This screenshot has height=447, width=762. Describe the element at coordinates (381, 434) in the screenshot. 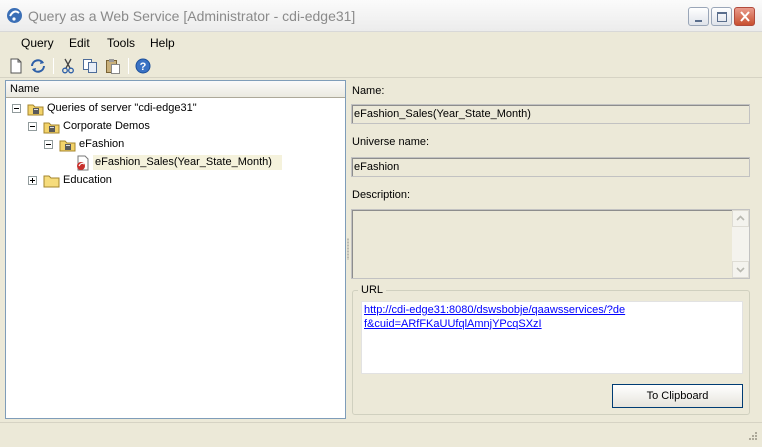

I see `status-bar` at that location.